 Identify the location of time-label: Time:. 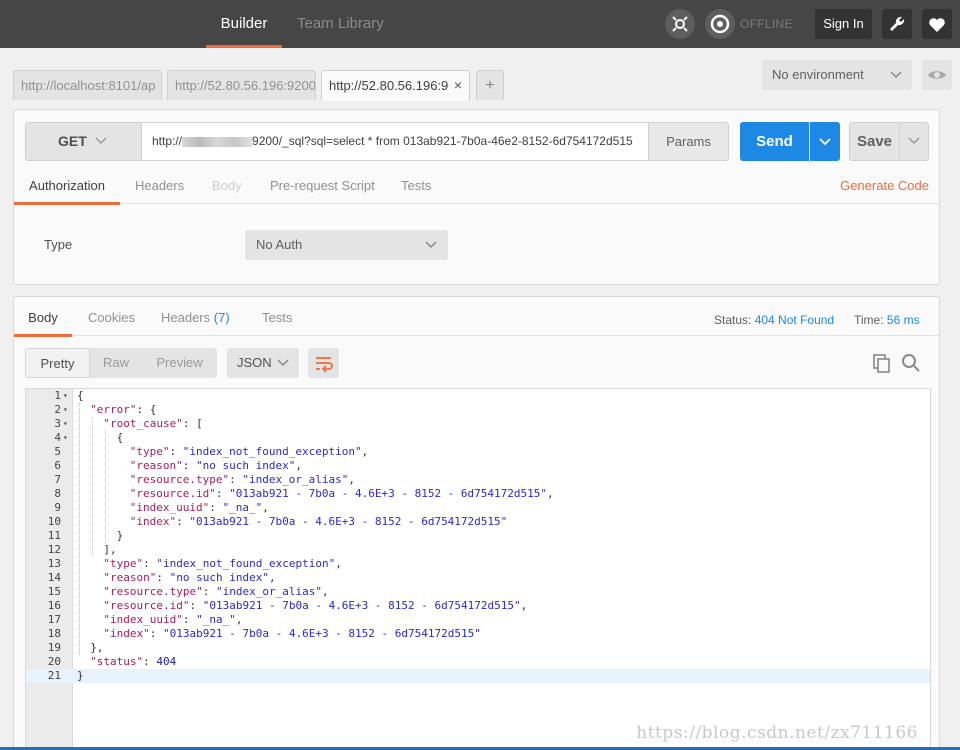
(869, 320).